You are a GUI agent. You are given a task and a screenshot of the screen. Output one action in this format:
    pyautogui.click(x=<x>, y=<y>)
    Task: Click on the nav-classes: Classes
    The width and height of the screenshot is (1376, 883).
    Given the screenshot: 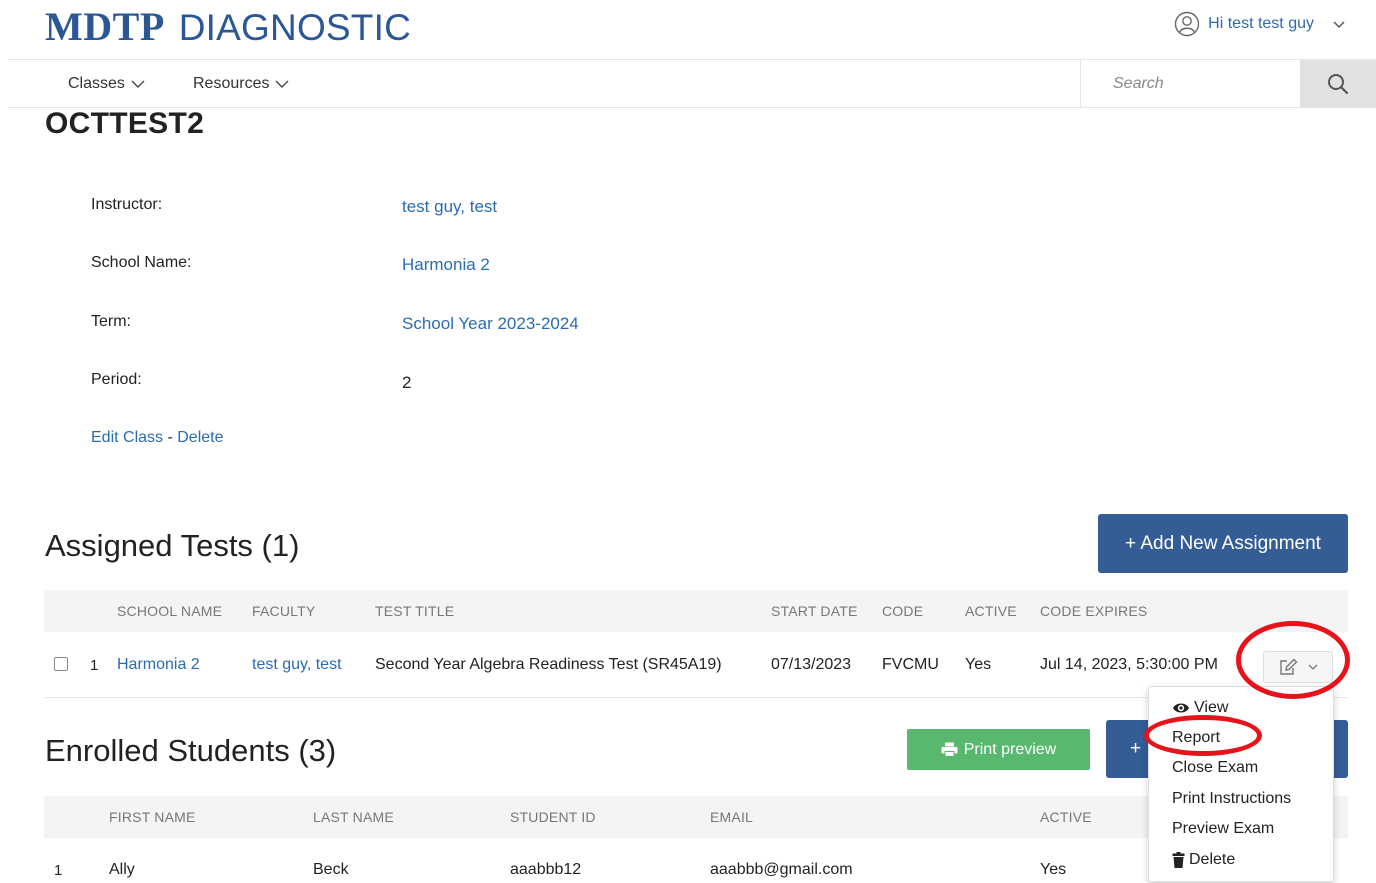 What is the action you would take?
    pyautogui.click(x=106, y=83)
    